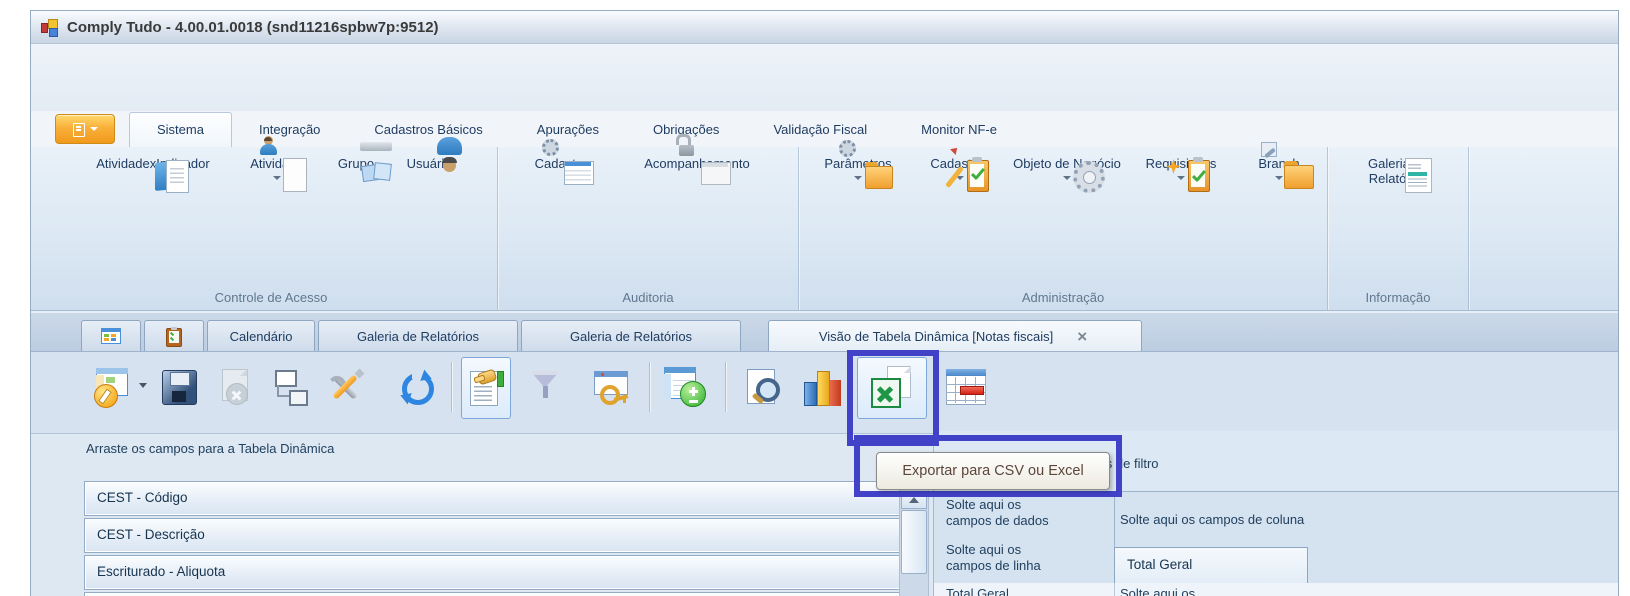 This screenshot has width=1630, height=596. What do you see at coordinates (153, 174) in the screenshot?
I see `ribbon-button-atividadexindicador: AtividadexIndicador` at bounding box center [153, 174].